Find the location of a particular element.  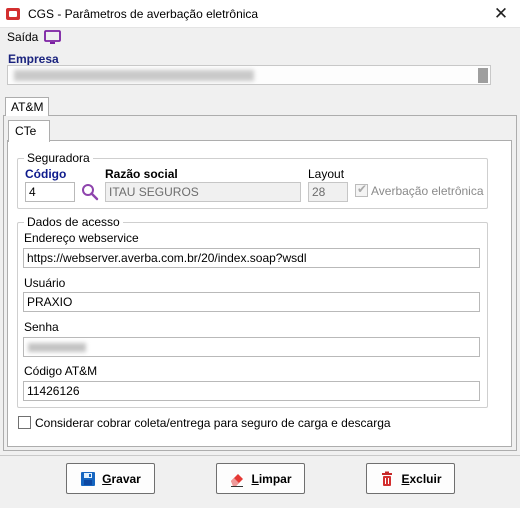

user-label: Usuário is located at coordinates (45, 283).